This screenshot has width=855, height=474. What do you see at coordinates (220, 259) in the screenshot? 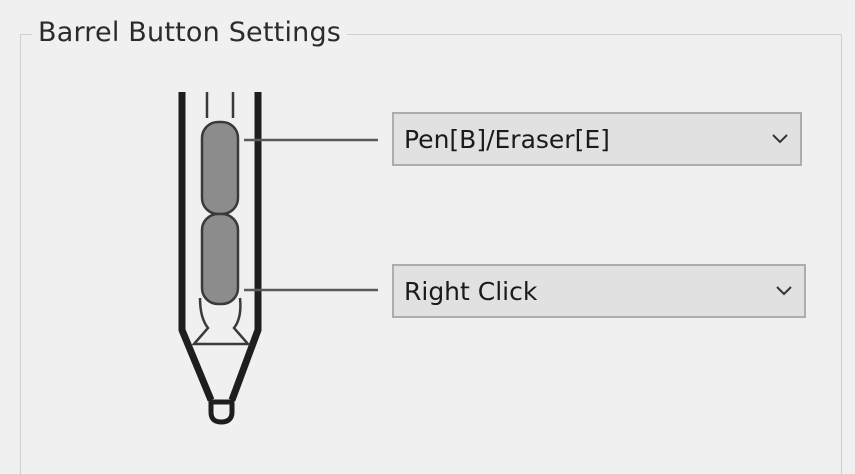
I see `lower-barrel-button` at bounding box center [220, 259].